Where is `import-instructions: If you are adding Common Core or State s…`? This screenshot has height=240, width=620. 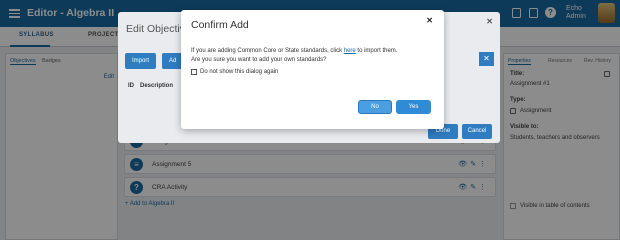
import-instructions: If you are adding Common Core or State s… is located at coordinates (294, 51).